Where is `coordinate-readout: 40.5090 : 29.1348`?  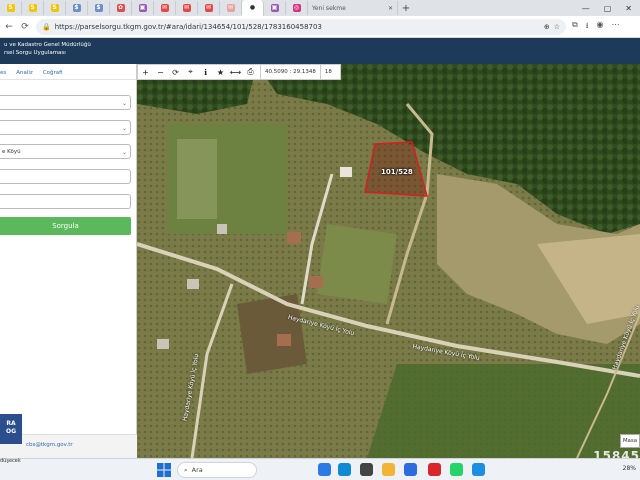 coordinate-readout: 40.5090 : 29.1348 is located at coordinates (290, 72).